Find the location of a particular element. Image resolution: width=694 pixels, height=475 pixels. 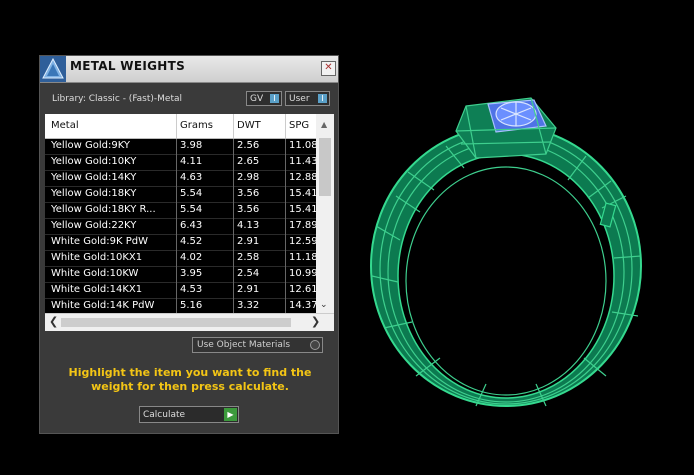

table-row: Yellow Gold:18KY 5.54 3.56 15.41 is located at coordinates (180, 195).